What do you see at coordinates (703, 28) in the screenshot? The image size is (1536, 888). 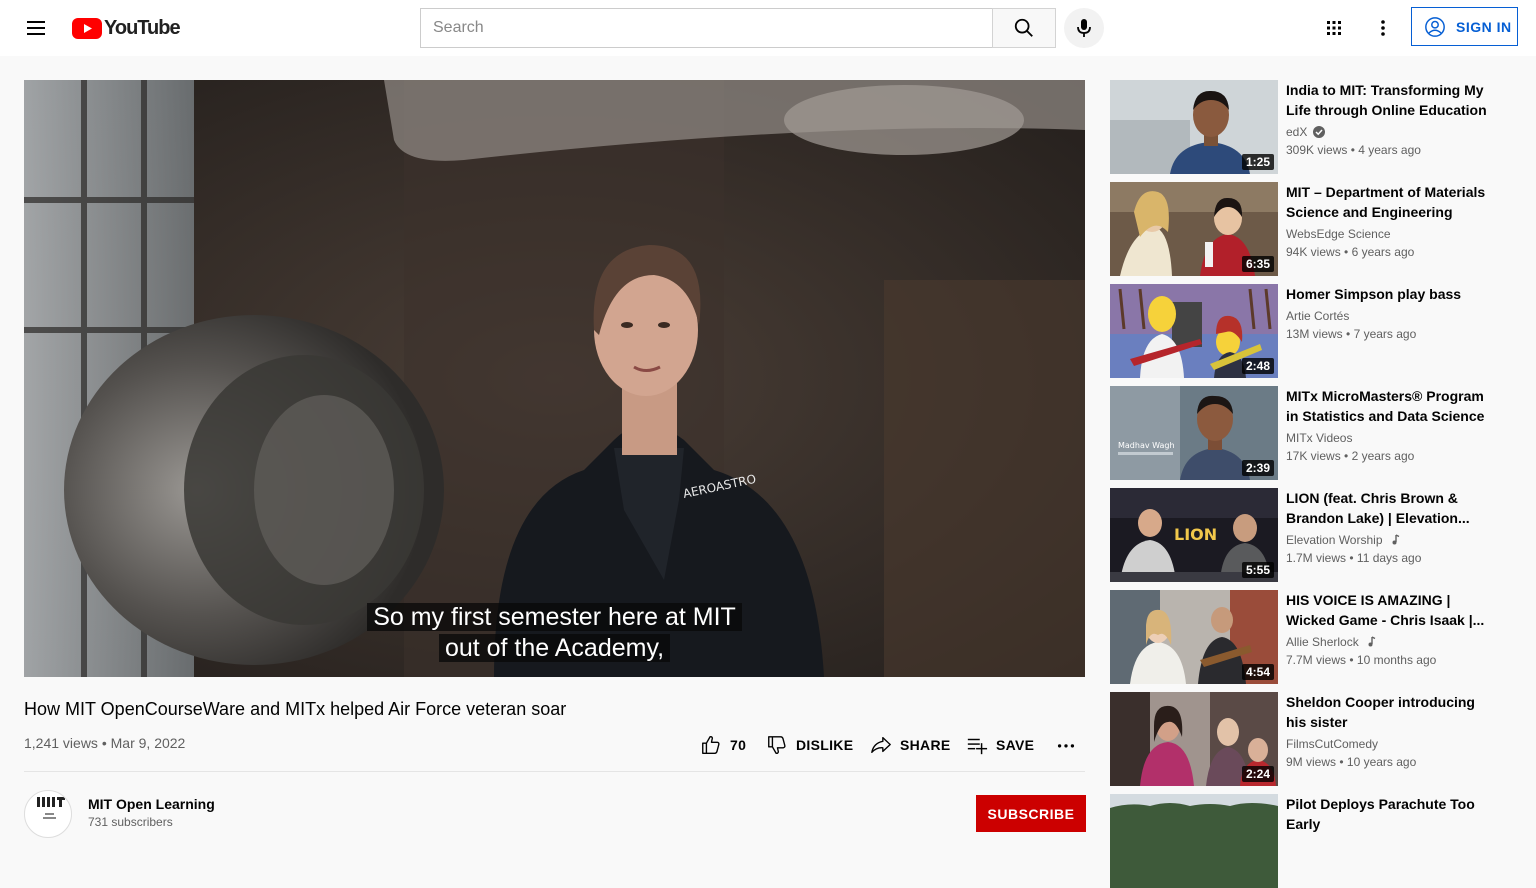 I see `search-input` at bounding box center [703, 28].